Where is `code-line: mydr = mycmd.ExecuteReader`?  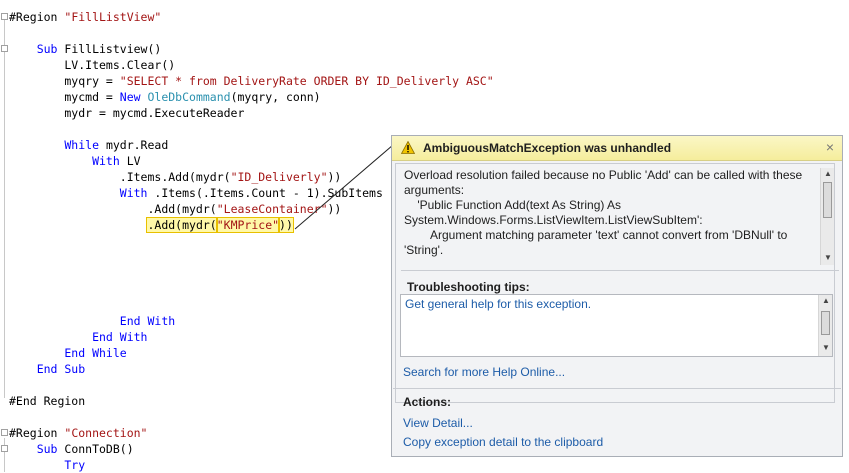 code-line: mydr = mycmd.ExecuteReader is located at coordinates (126, 113).